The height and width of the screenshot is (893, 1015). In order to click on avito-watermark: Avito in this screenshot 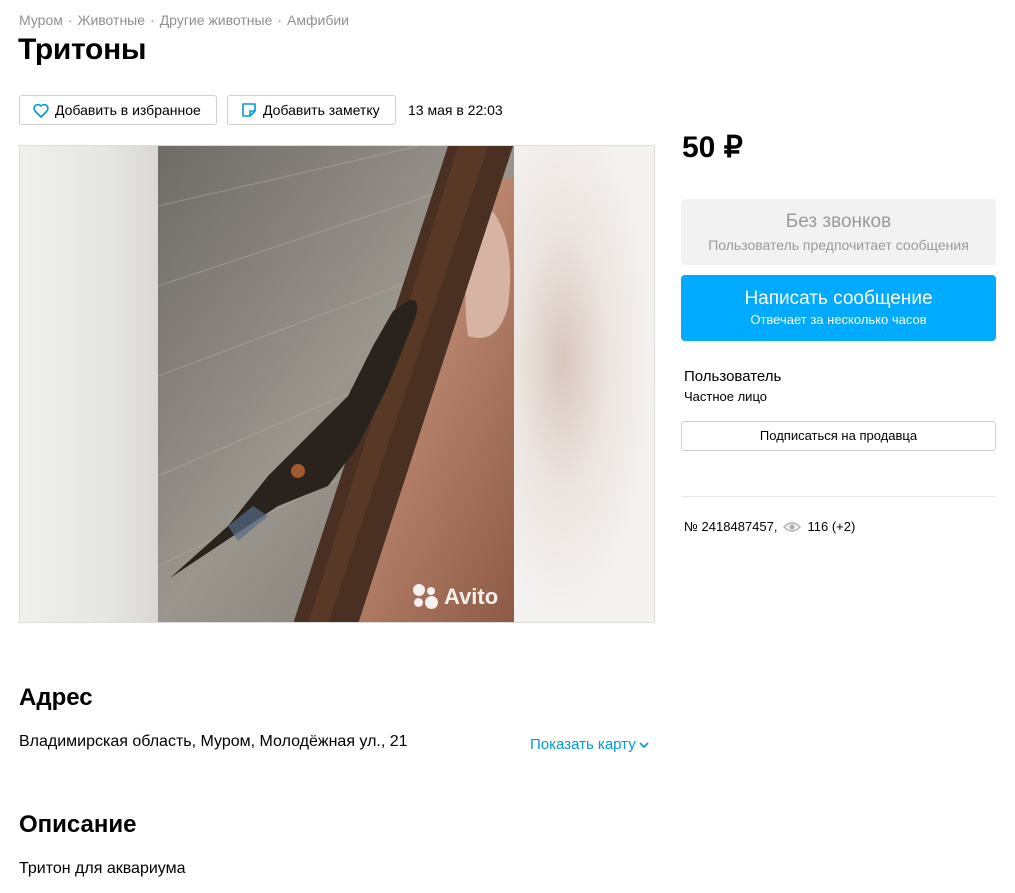, I will do `click(455, 597)`.